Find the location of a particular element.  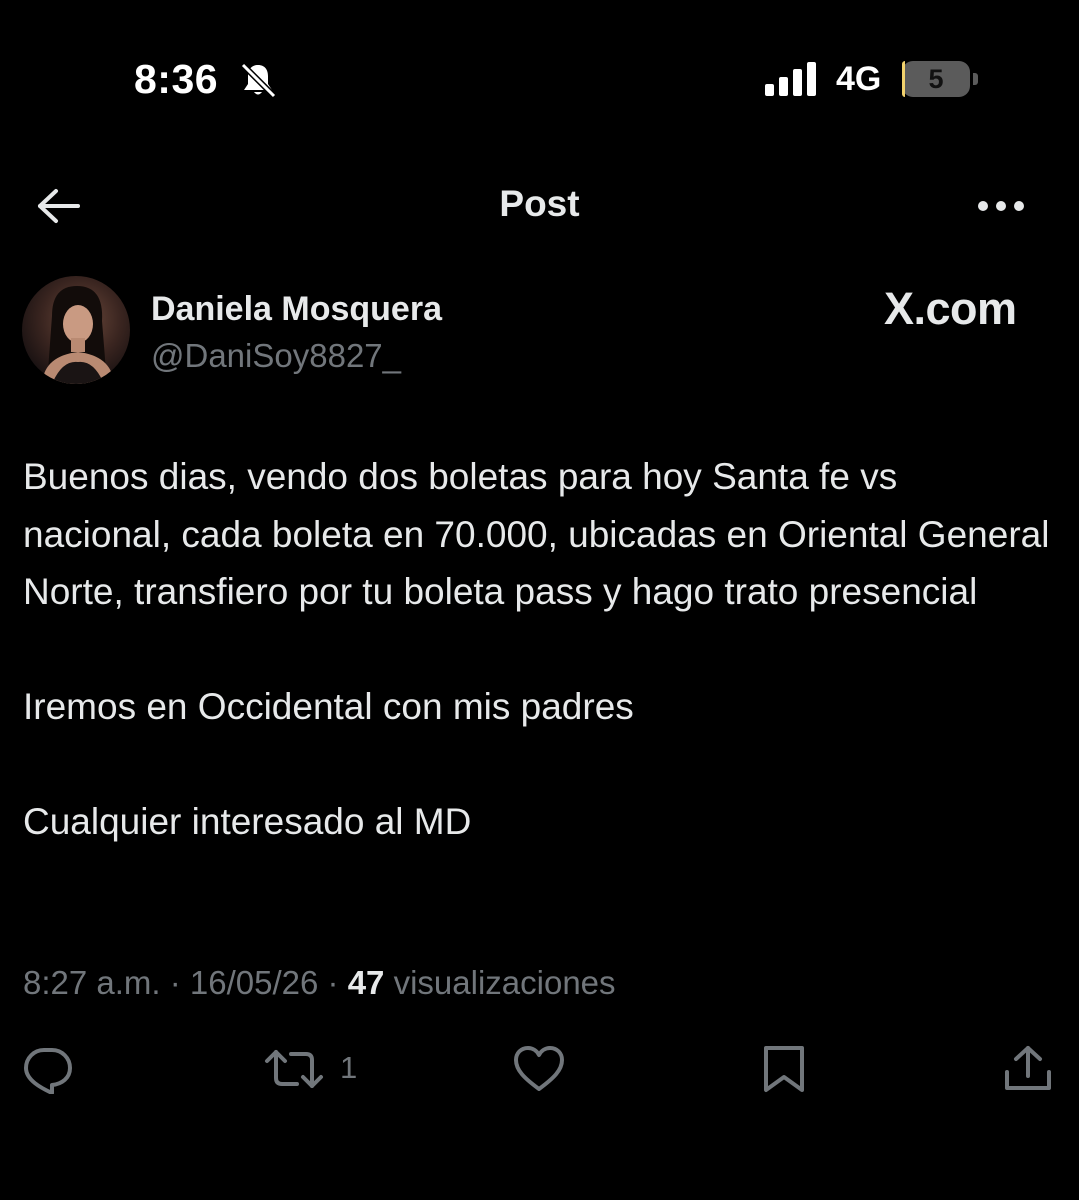

share-button is located at coordinates (1028, 1069).